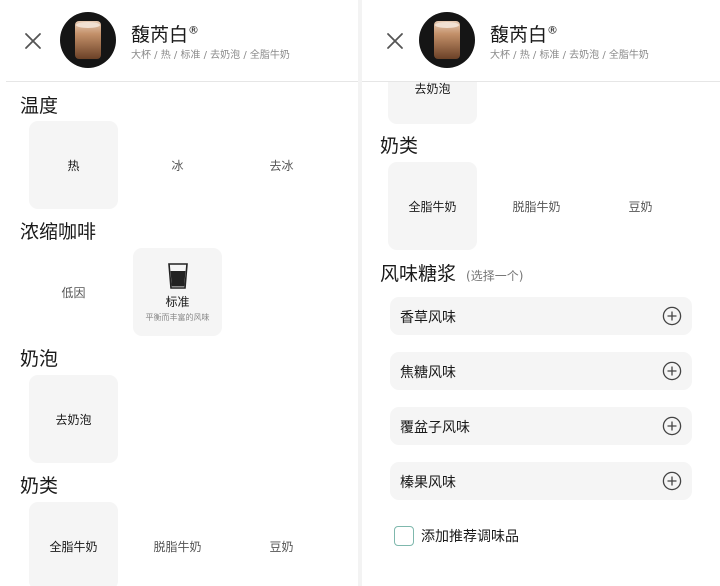 Image resolution: width=720 pixels, height=586 pixels. Describe the element at coordinates (73, 419) in the screenshot. I see `option-no-foam: 去奶泡` at that location.